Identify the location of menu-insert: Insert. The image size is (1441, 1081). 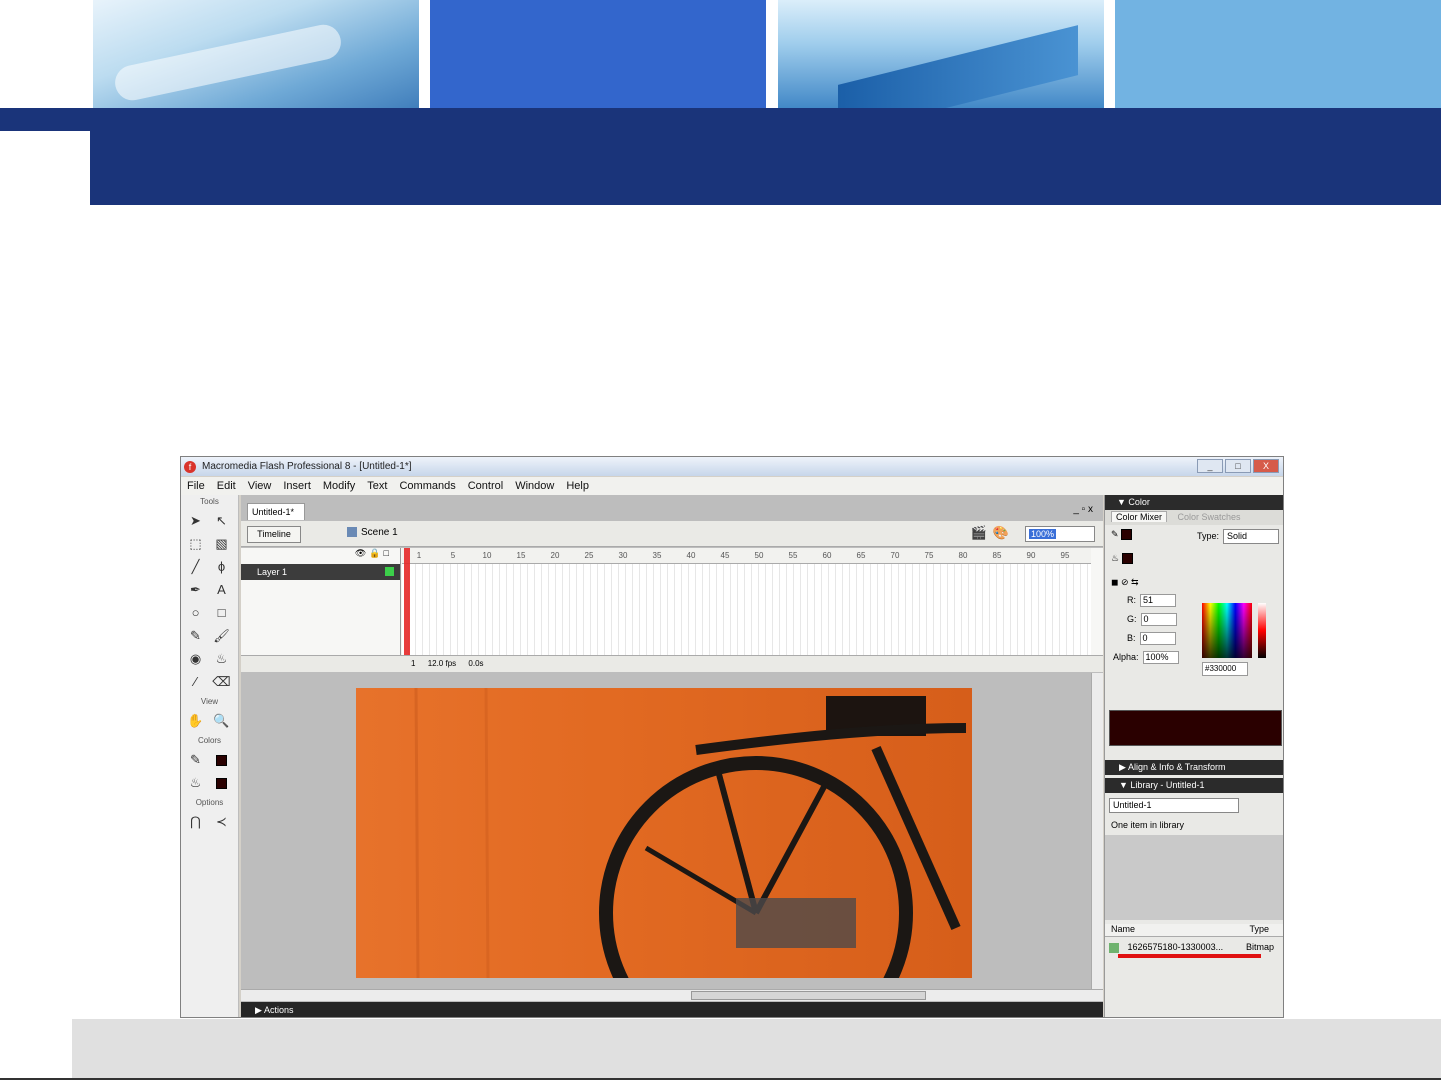
(297, 486).